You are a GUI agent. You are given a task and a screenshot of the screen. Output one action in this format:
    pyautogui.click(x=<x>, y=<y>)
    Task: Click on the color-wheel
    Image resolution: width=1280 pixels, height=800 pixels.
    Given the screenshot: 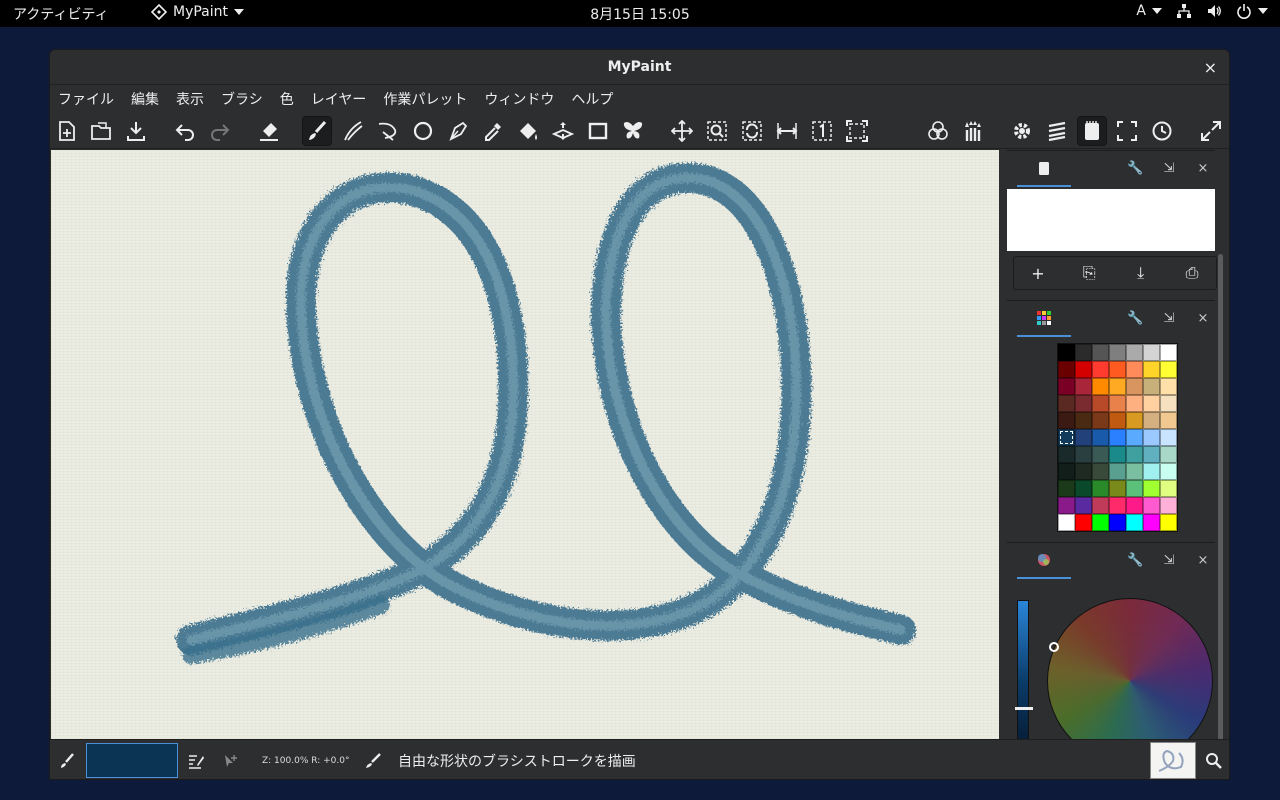 What is the action you would take?
    pyautogui.click(x=1130, y=668)
    